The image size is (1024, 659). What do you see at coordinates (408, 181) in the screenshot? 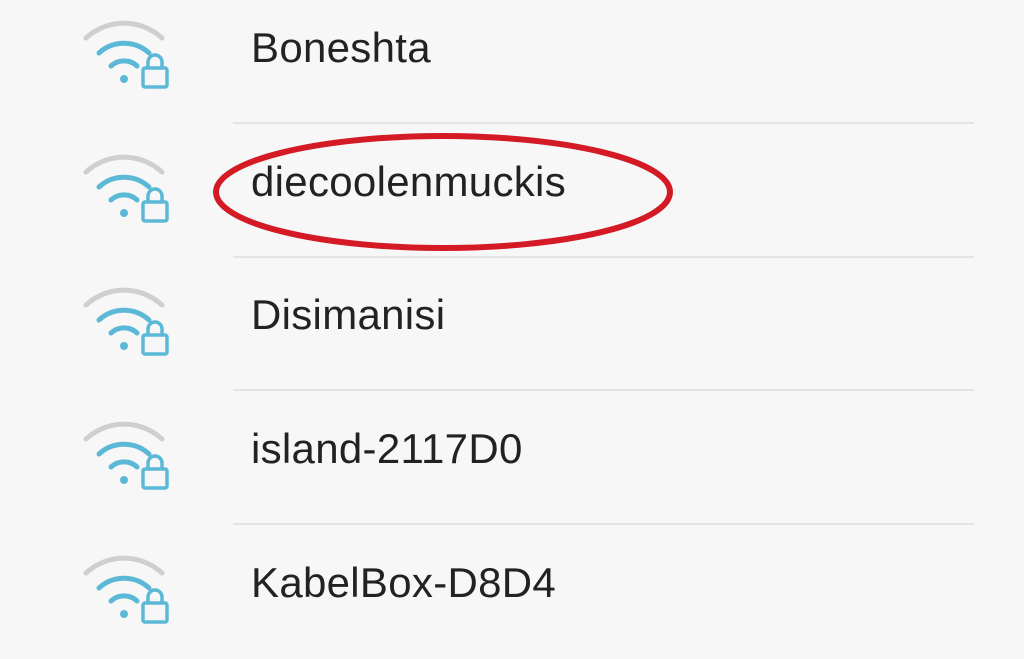
I see `wifi-network-name: diecoolenmuckis` at bounding box center [408, 181].